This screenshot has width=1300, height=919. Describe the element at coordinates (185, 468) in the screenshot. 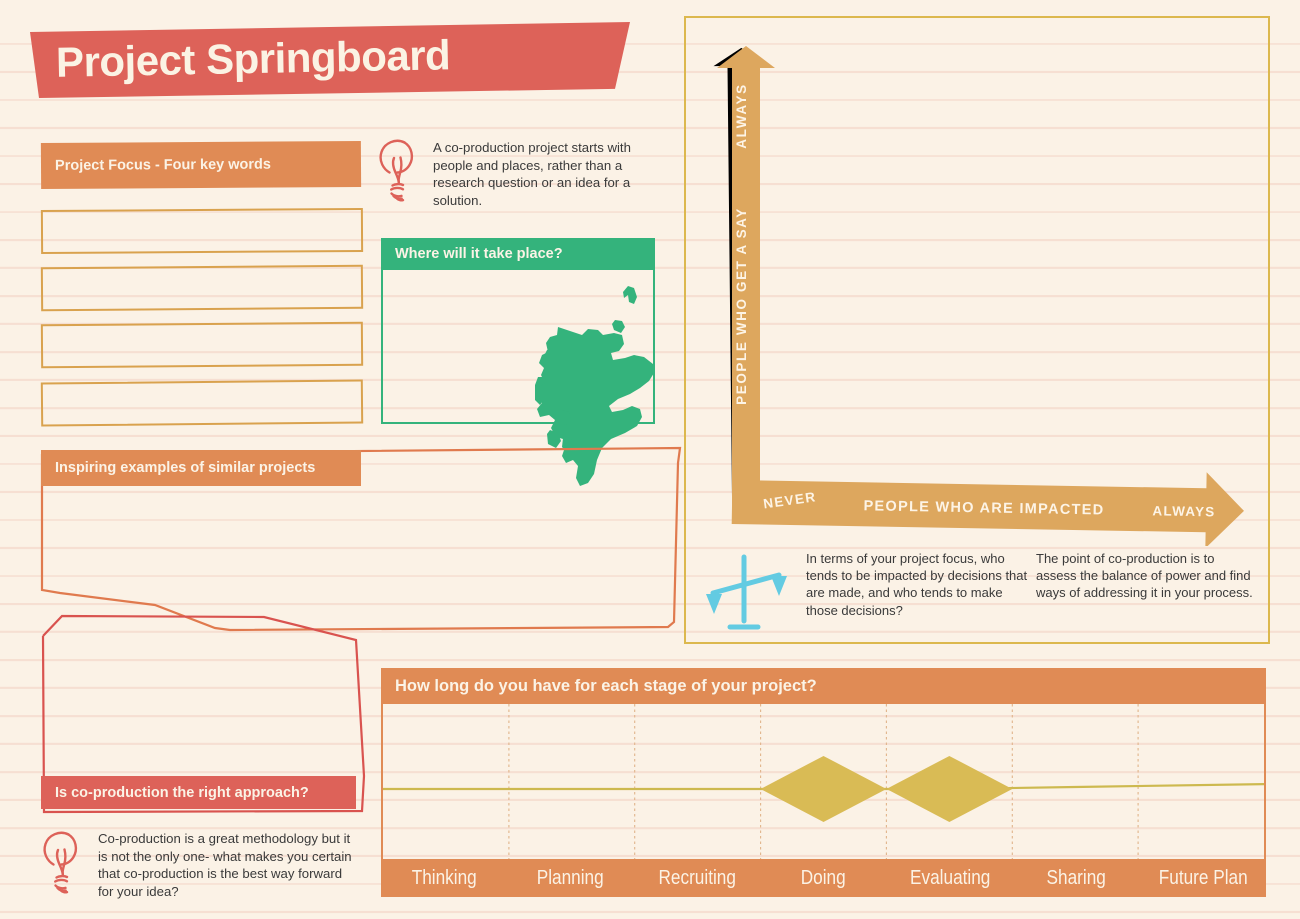

I see `inspiring-examples-heading-label: Inspiring examples of similar projects` at that location.